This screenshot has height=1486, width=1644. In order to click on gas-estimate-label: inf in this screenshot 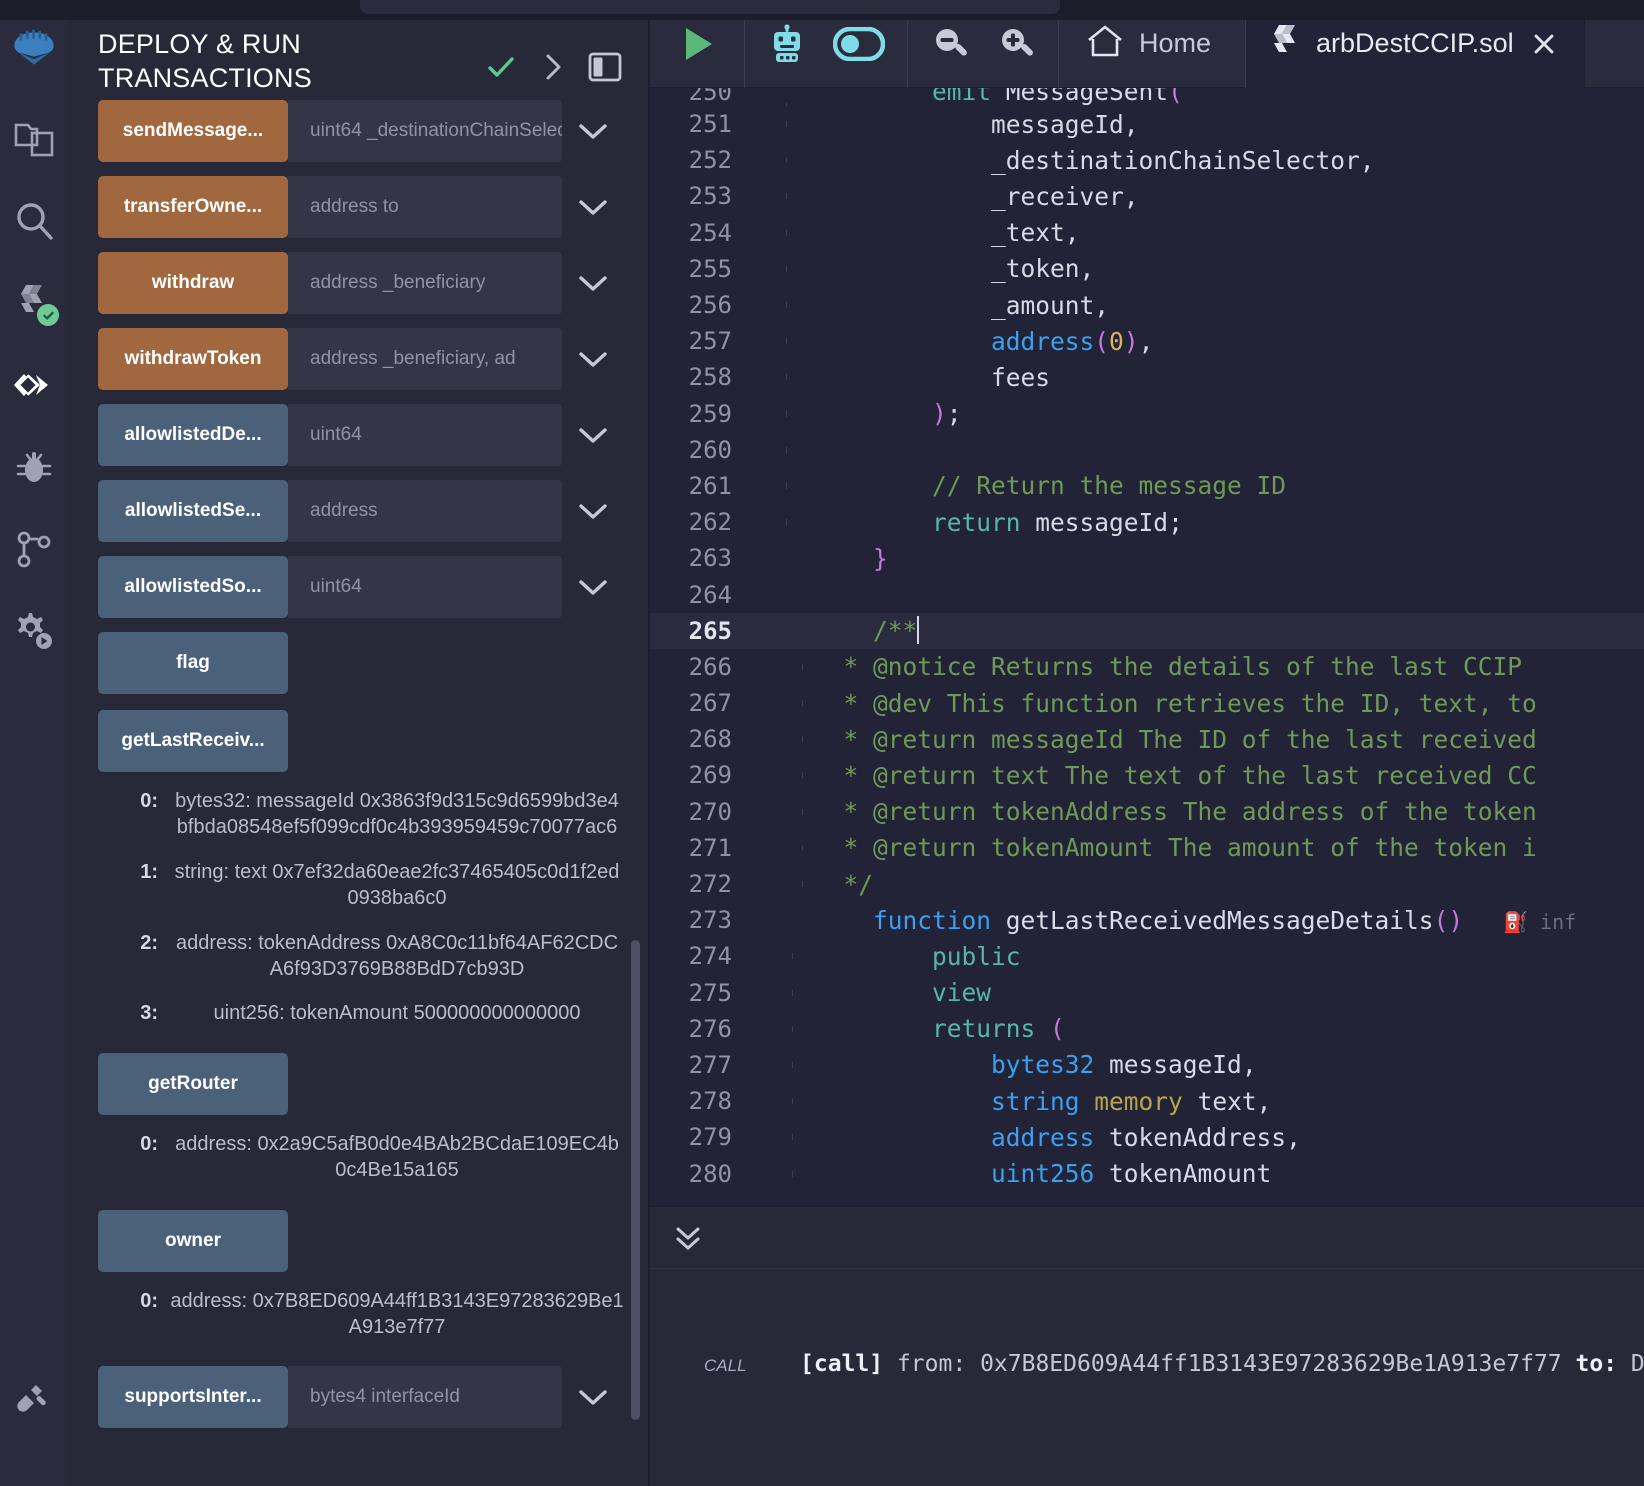, I will do `click(1558, 921)`.